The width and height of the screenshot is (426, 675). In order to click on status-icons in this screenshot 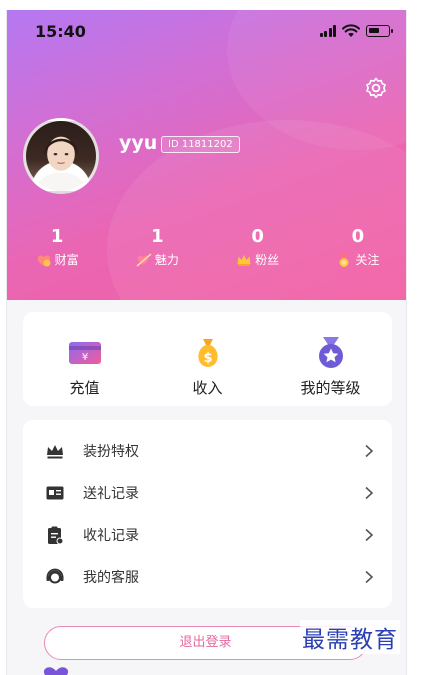, I will do `click(356, 31)`.